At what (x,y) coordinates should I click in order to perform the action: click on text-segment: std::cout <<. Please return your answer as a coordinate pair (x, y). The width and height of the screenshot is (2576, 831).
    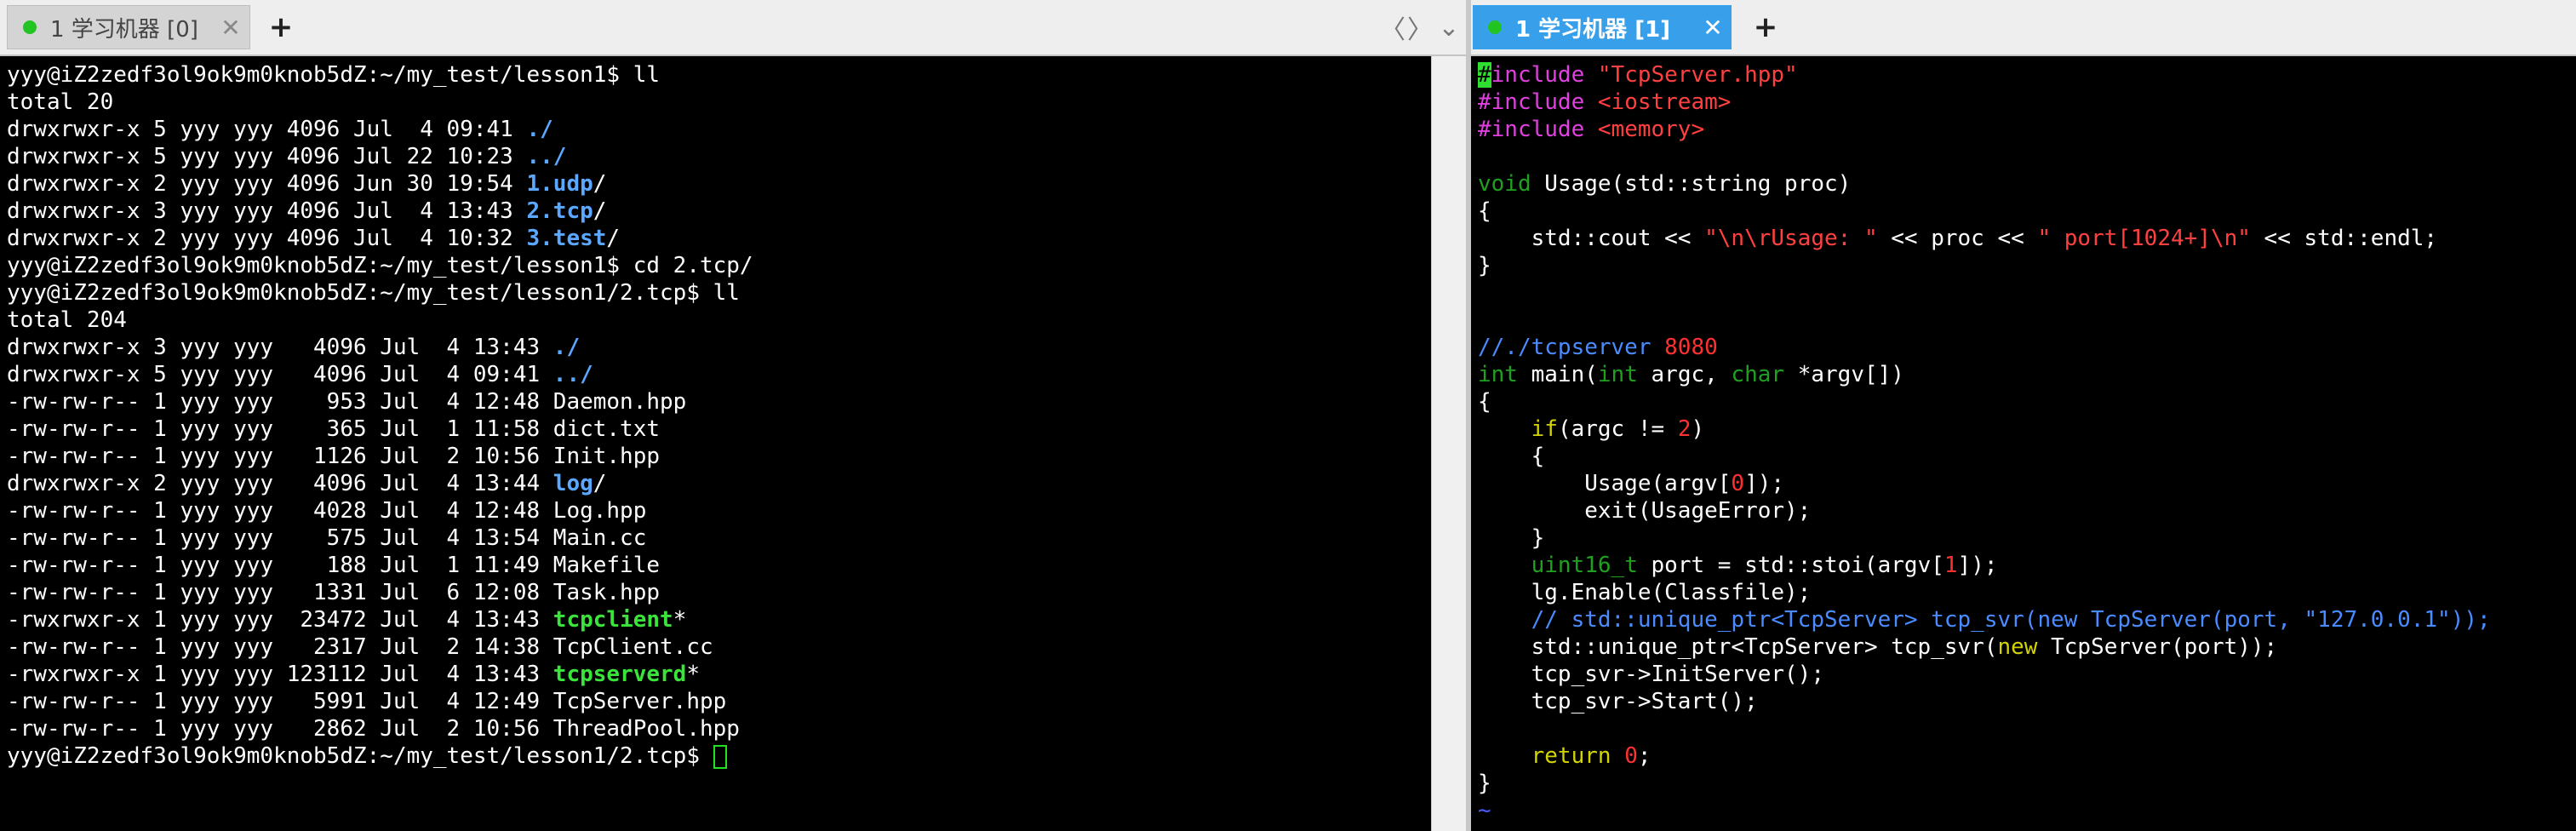
    Looking at the image, I should click on (1591, 238).